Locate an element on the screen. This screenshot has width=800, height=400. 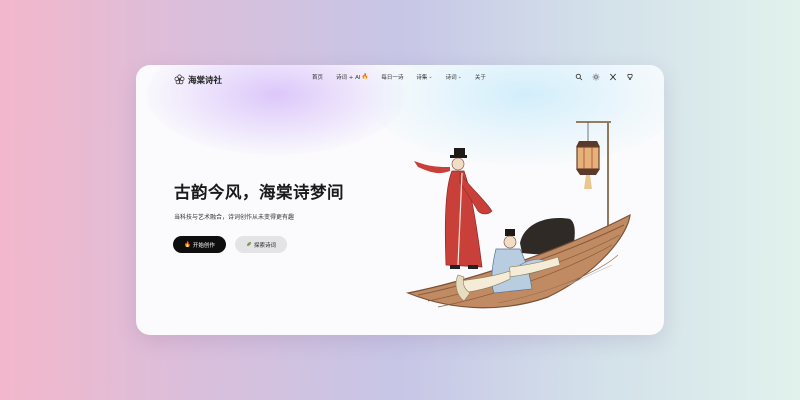
nav-item-label: 首页 is located at coordinates (318, 78).